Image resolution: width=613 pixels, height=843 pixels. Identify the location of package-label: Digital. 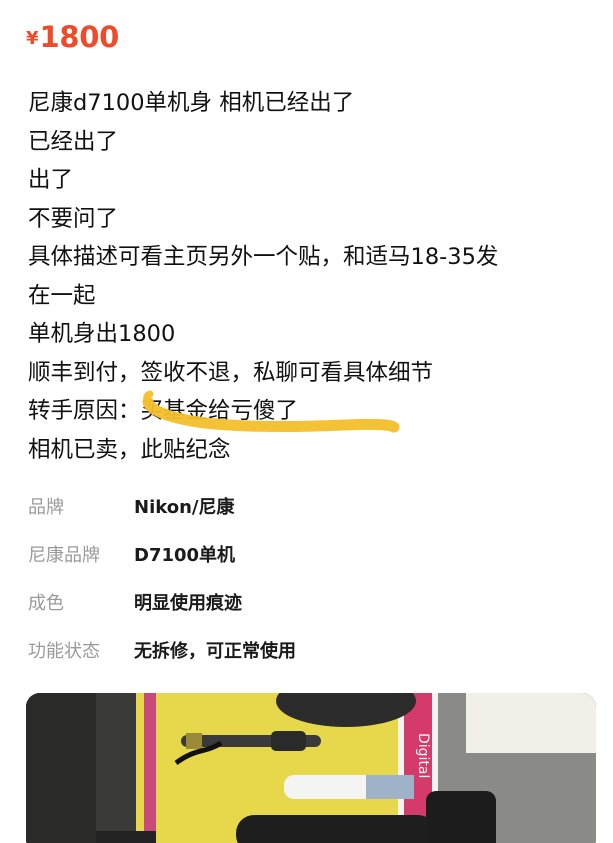
(423, 755).